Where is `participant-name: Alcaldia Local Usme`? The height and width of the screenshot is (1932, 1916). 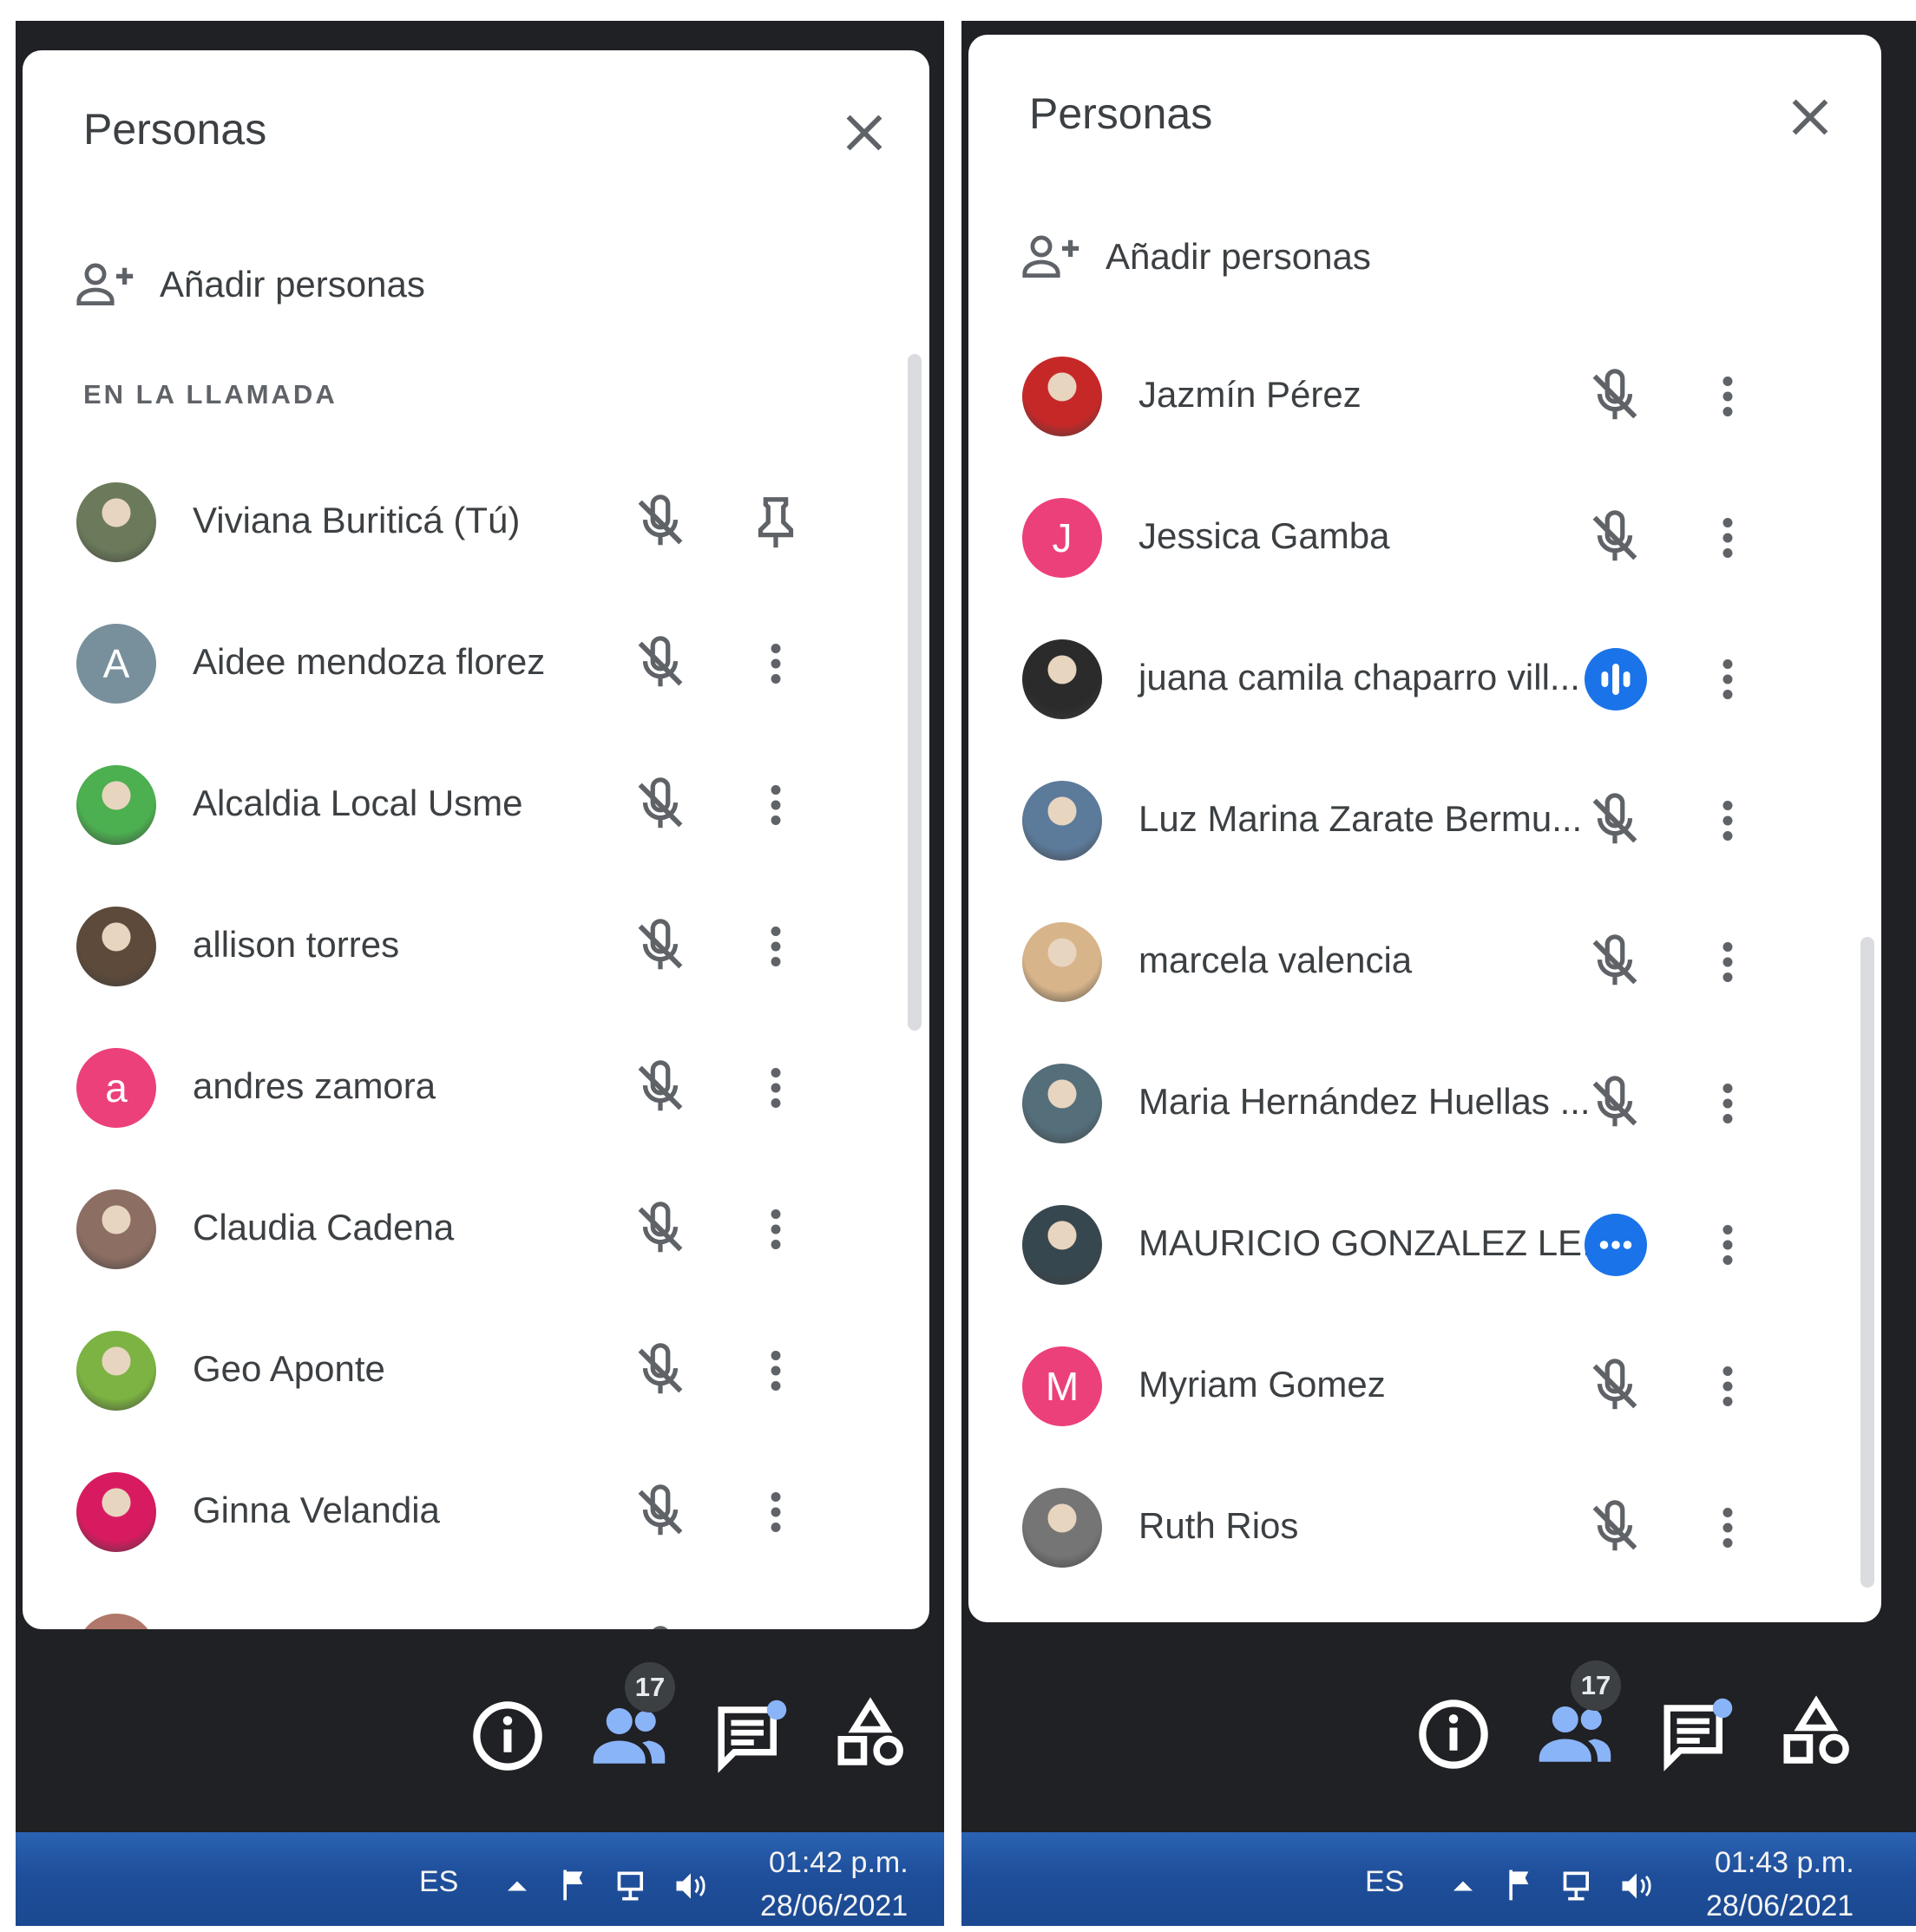 participant-name: Alcaldia Local Usme is located at coordinates (358, 803).